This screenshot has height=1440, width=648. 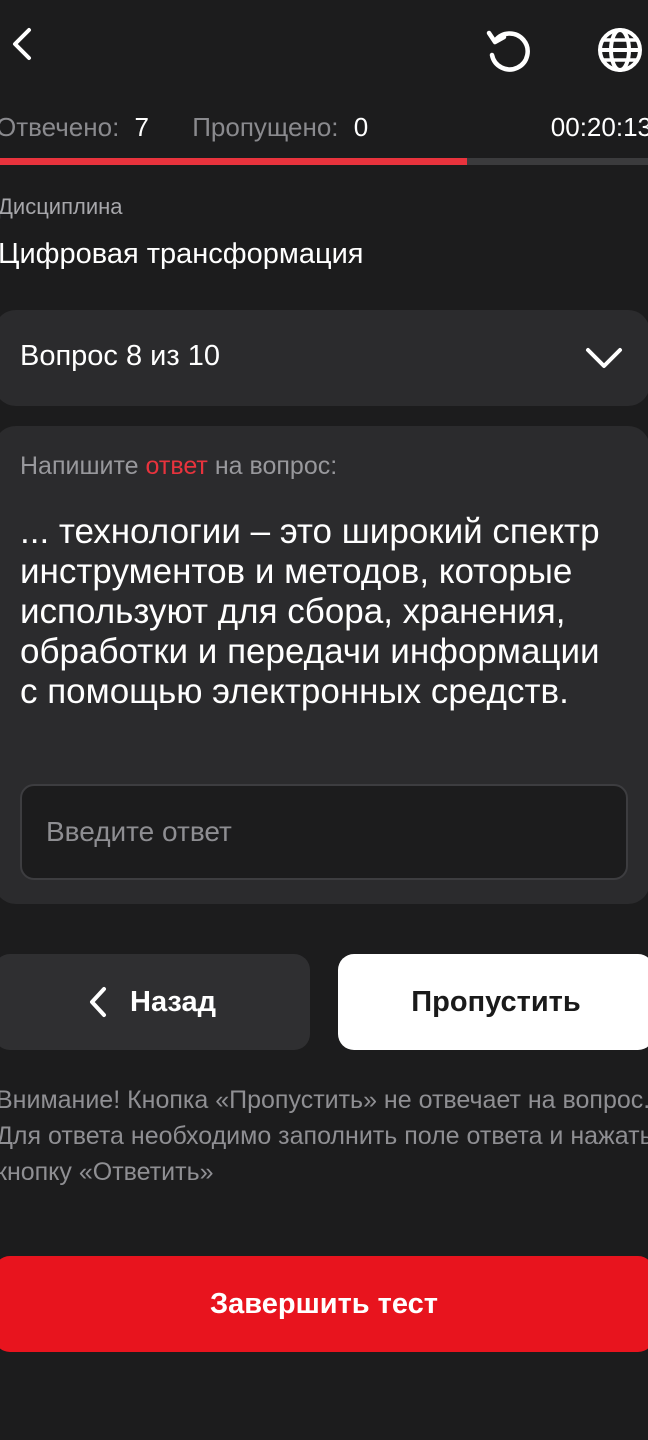 I want to click on stats-bar: Отвечено: 7 Пропущено: 0 00:20:13, so click(x=324, y=127).